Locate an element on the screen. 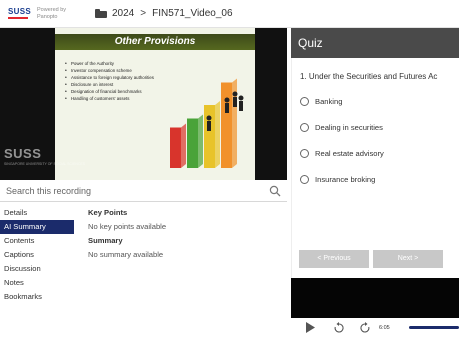 Image resolution: width=459 pixels, height=337 pixels. suss-logo: SUSS is located at coordinates (19, 13).